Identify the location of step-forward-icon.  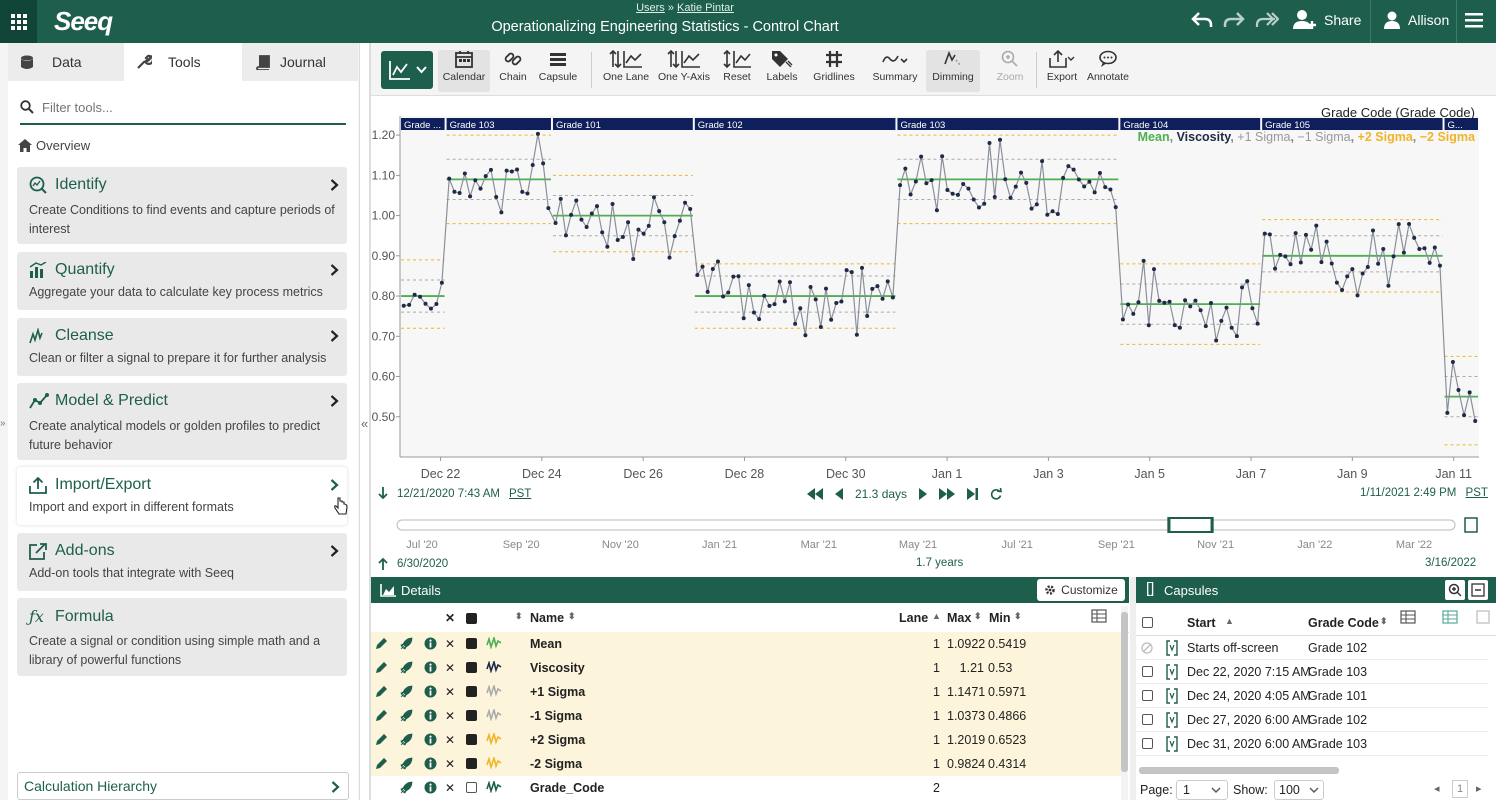
(923, 494).